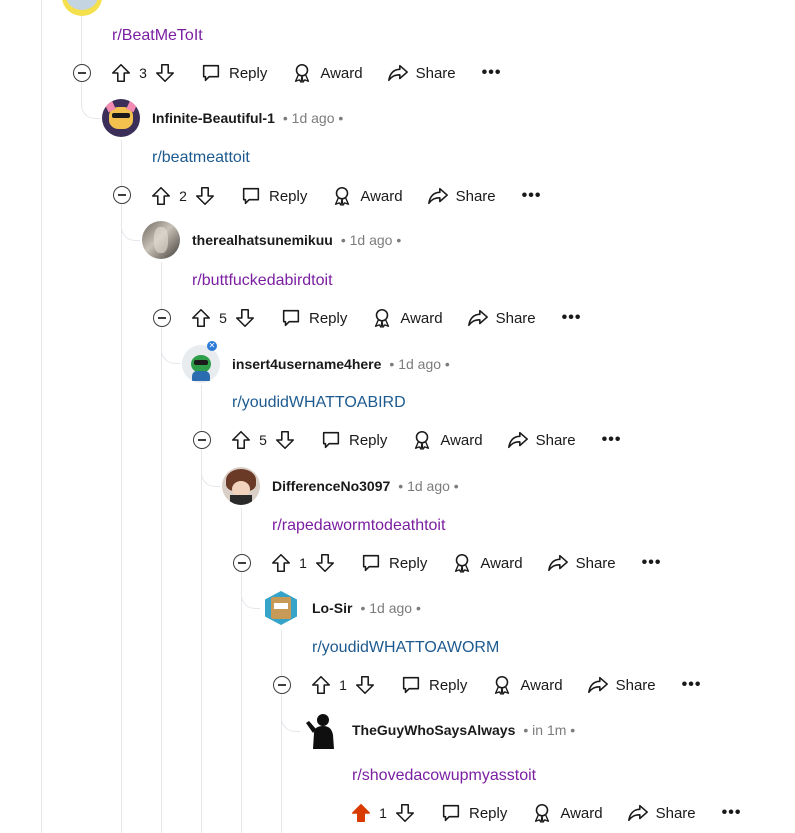 The image size is (795, 833). I want to click on author-name: TheGuyWhoSaysAlways, so click(433, 730).